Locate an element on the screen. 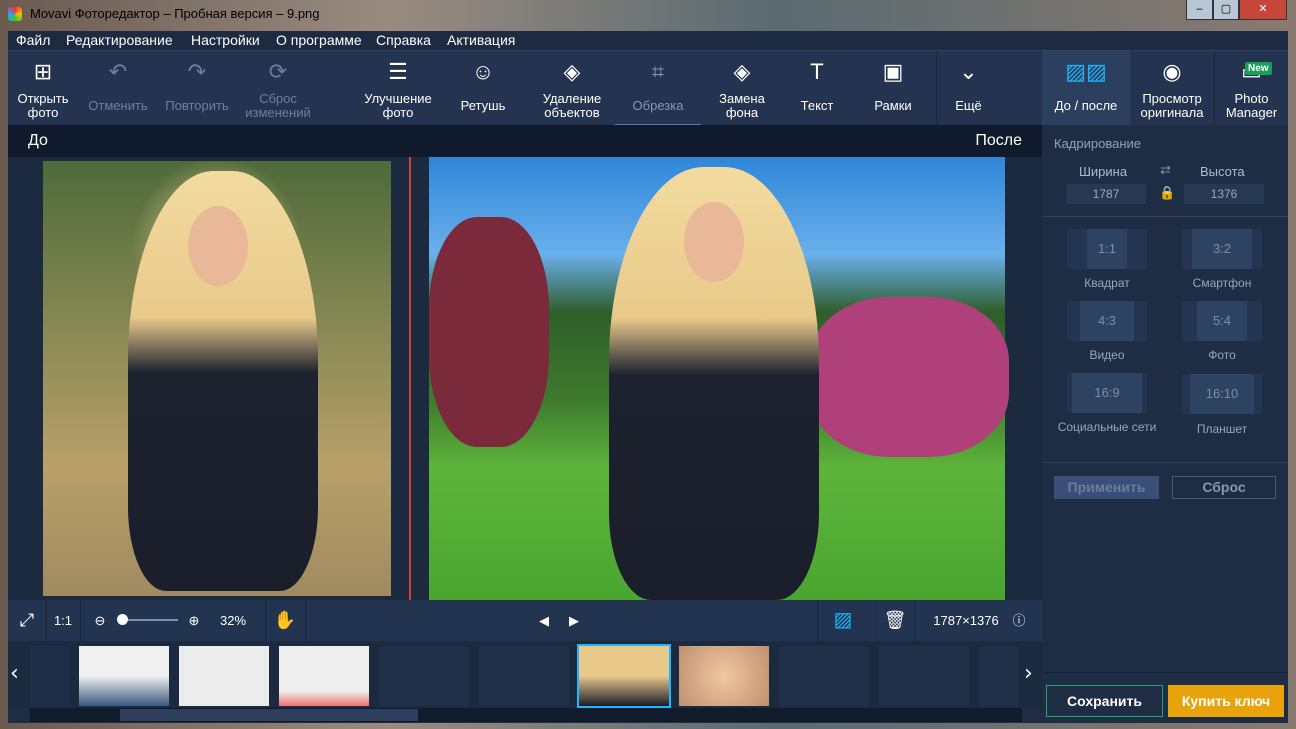  replace-background-button: ◈ Замена фона is located at coordinates (742, 88).